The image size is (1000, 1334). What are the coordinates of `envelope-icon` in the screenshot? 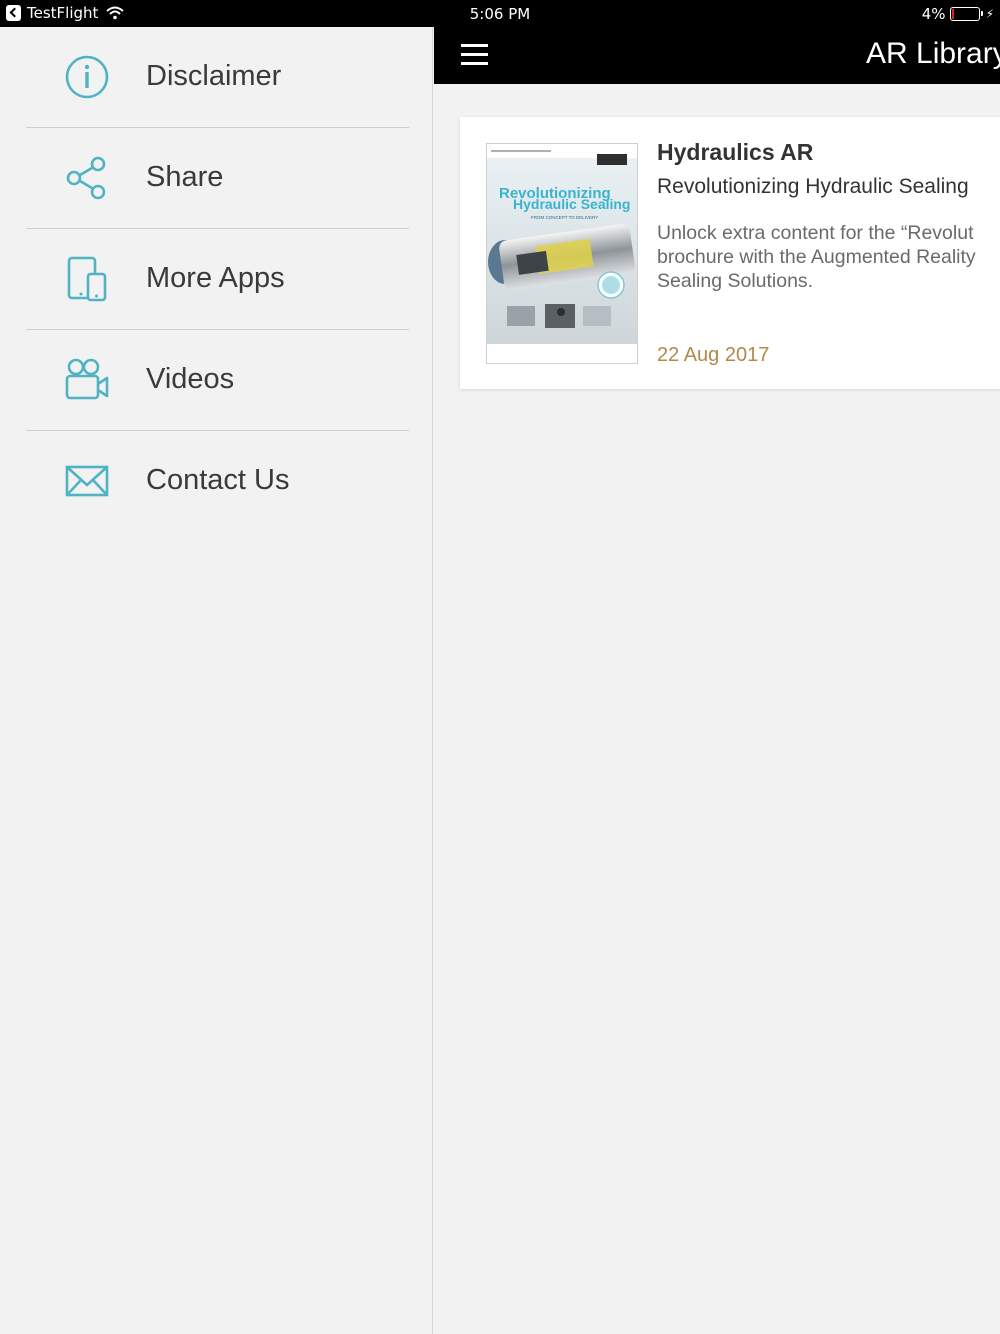 It's located at (87, 481).